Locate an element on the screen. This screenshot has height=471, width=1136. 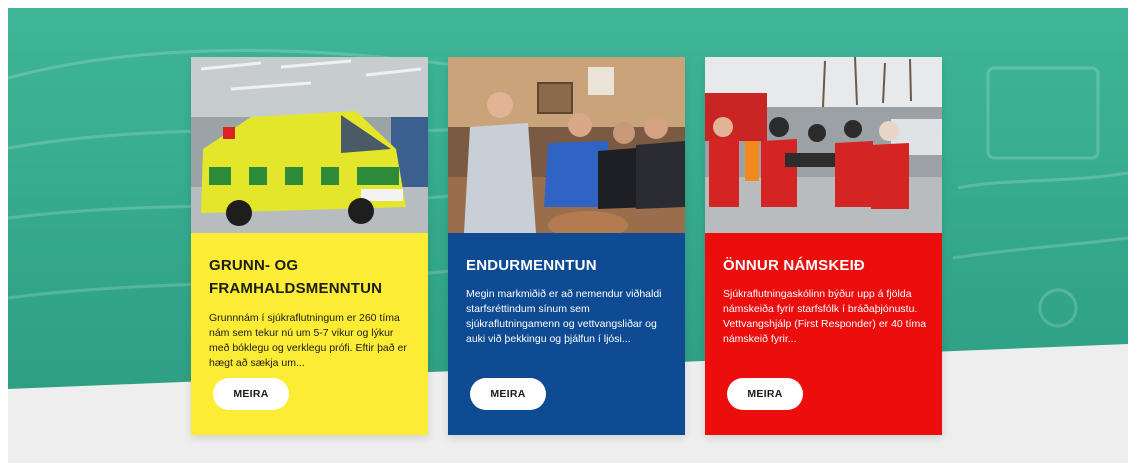
training-photo is located at coordinates (566, 145).